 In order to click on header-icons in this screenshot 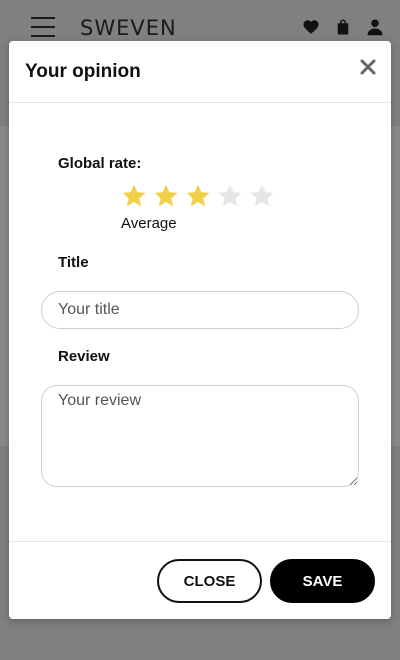, I will do `click(343, 27)`.